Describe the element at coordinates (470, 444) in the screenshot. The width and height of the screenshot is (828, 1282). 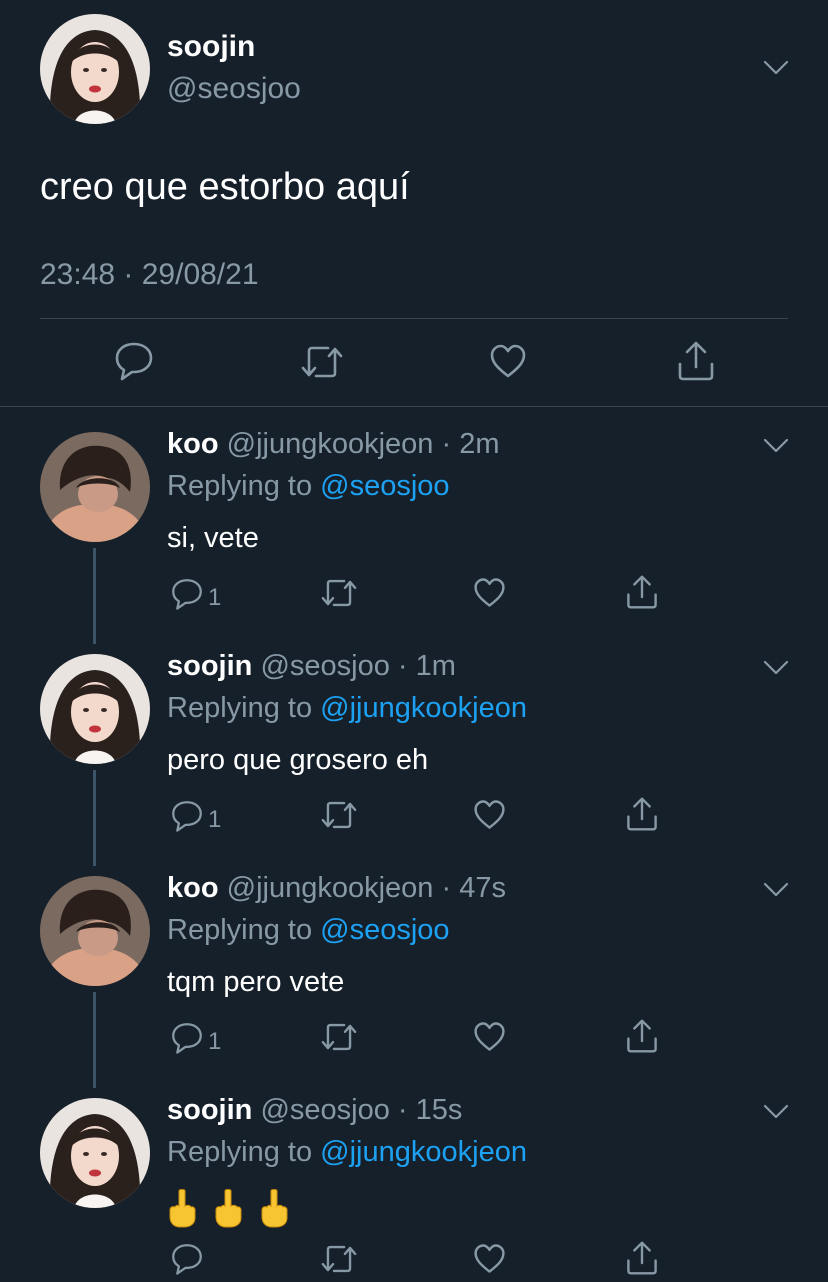
I see `reply-time: · 2m` at that location.